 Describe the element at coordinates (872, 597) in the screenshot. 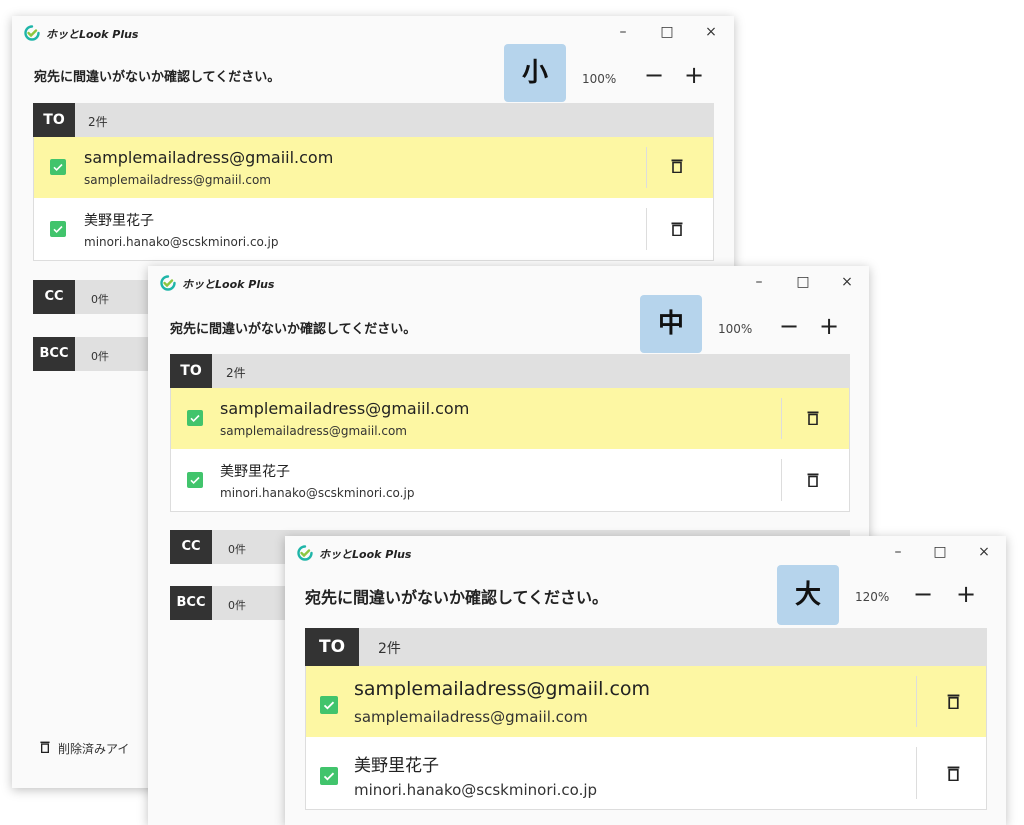

I see `zoom-level: 120%` at that location.